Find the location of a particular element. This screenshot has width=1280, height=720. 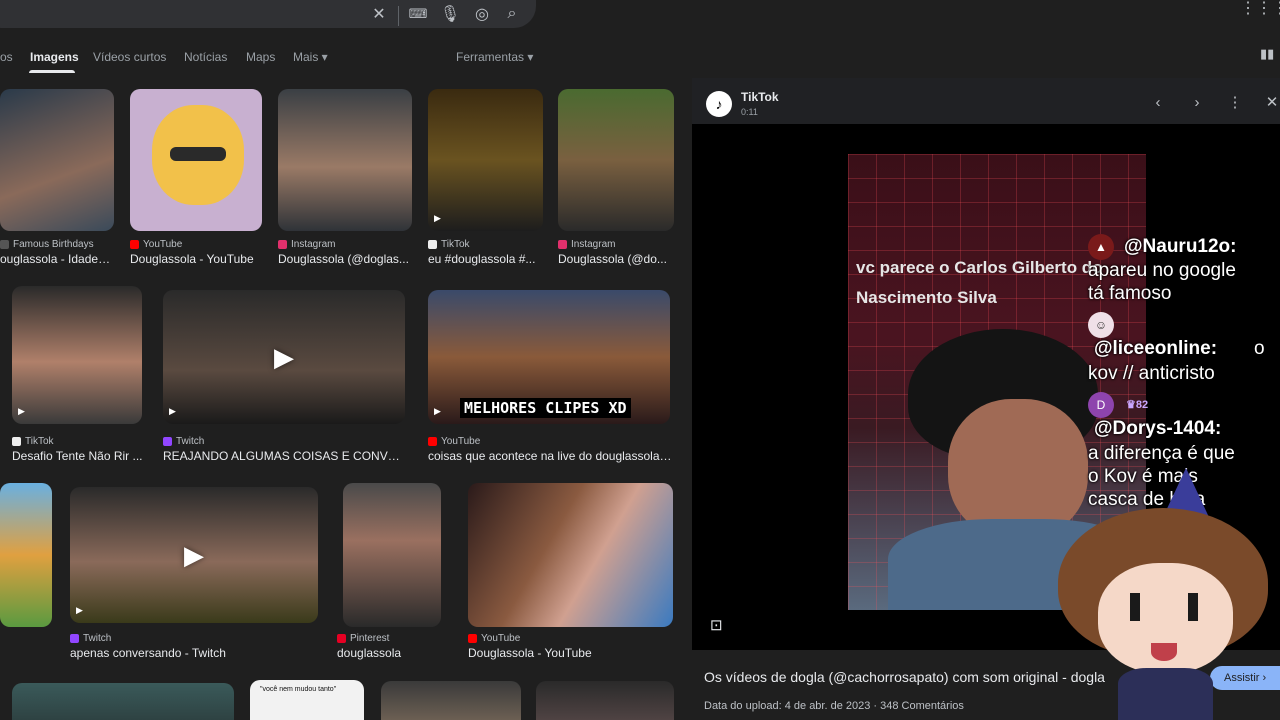

keyboard-icon: ⌨ is located at coordinates (418, 14).